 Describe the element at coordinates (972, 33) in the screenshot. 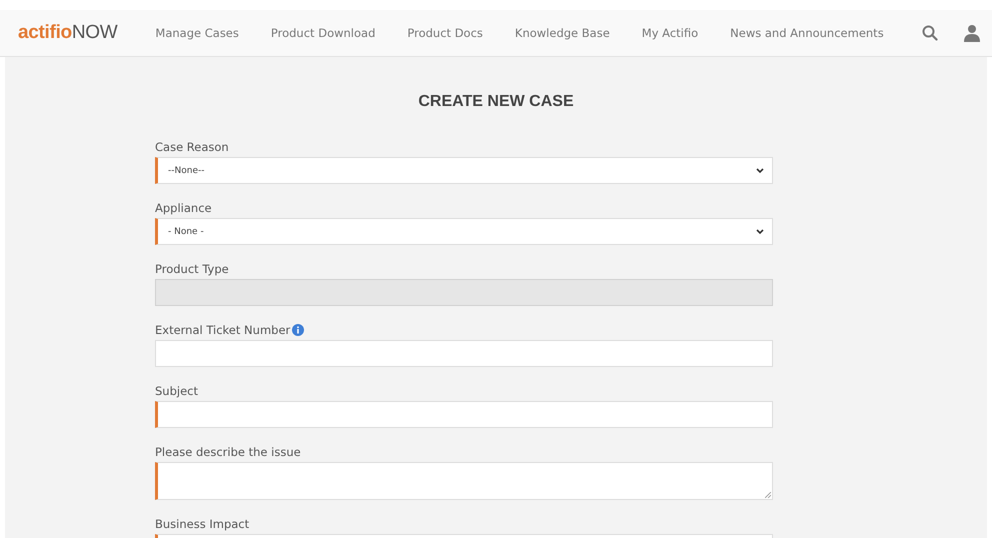

I see `user-icon` at that location.